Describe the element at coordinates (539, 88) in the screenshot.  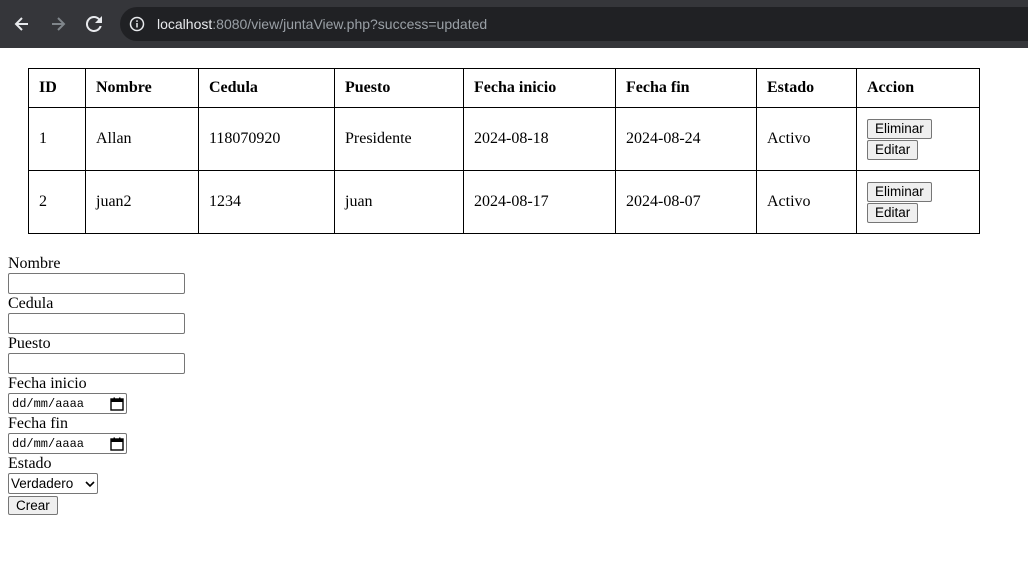
I see `header-fecha-inicio: Fecha inicio` at that location.